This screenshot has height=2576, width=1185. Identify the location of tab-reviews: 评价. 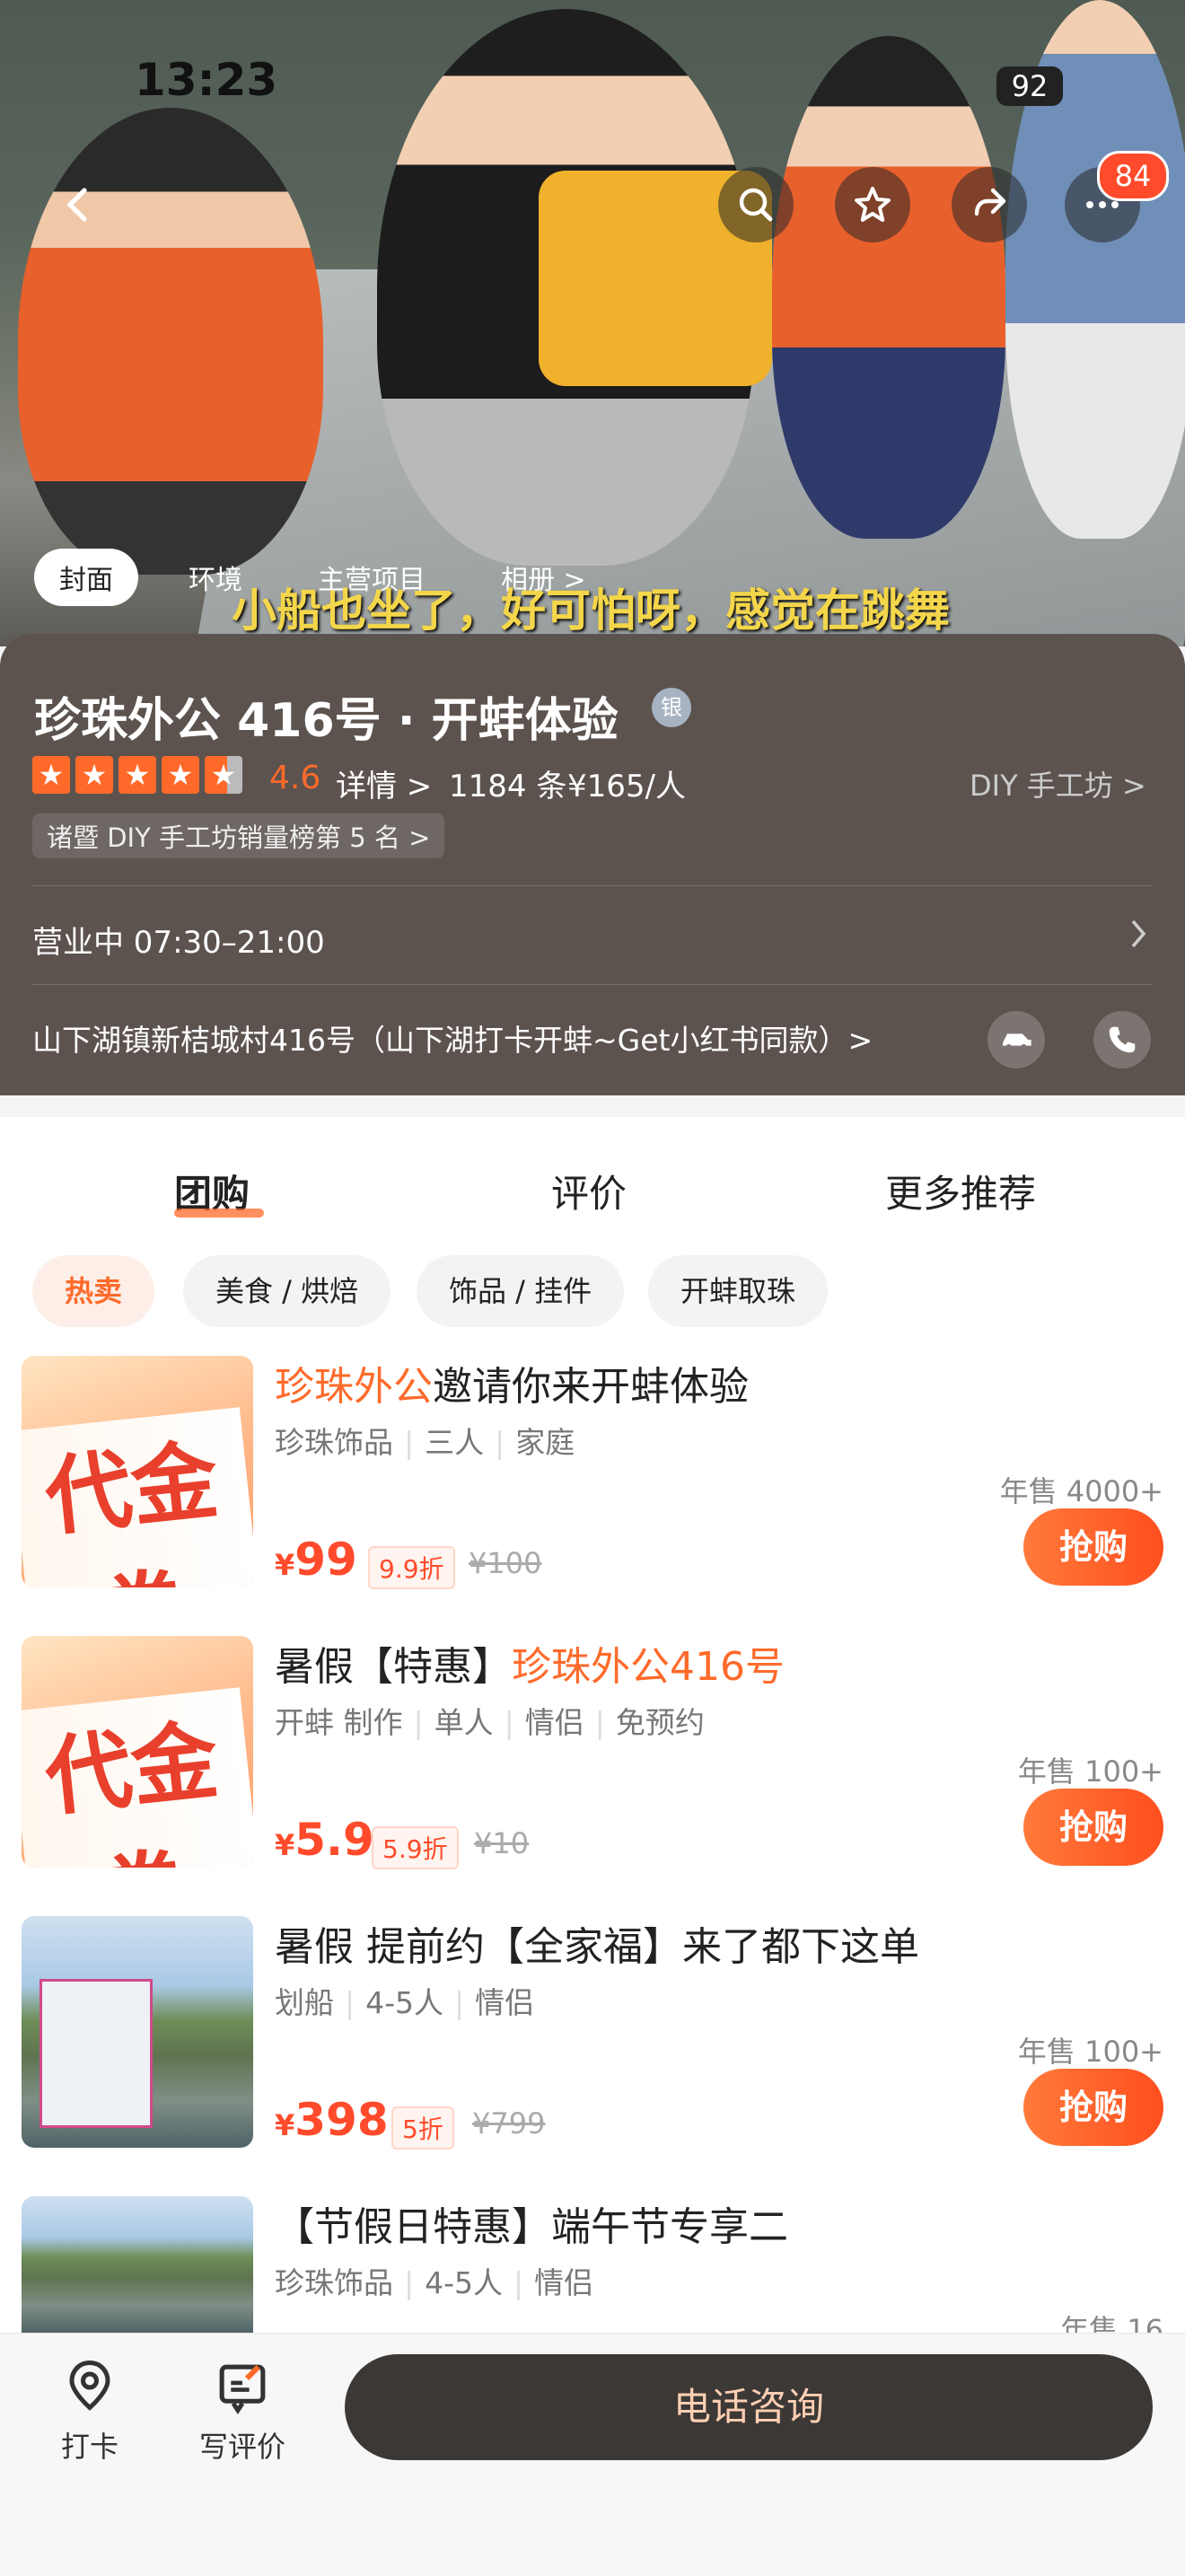
(589, 1191).